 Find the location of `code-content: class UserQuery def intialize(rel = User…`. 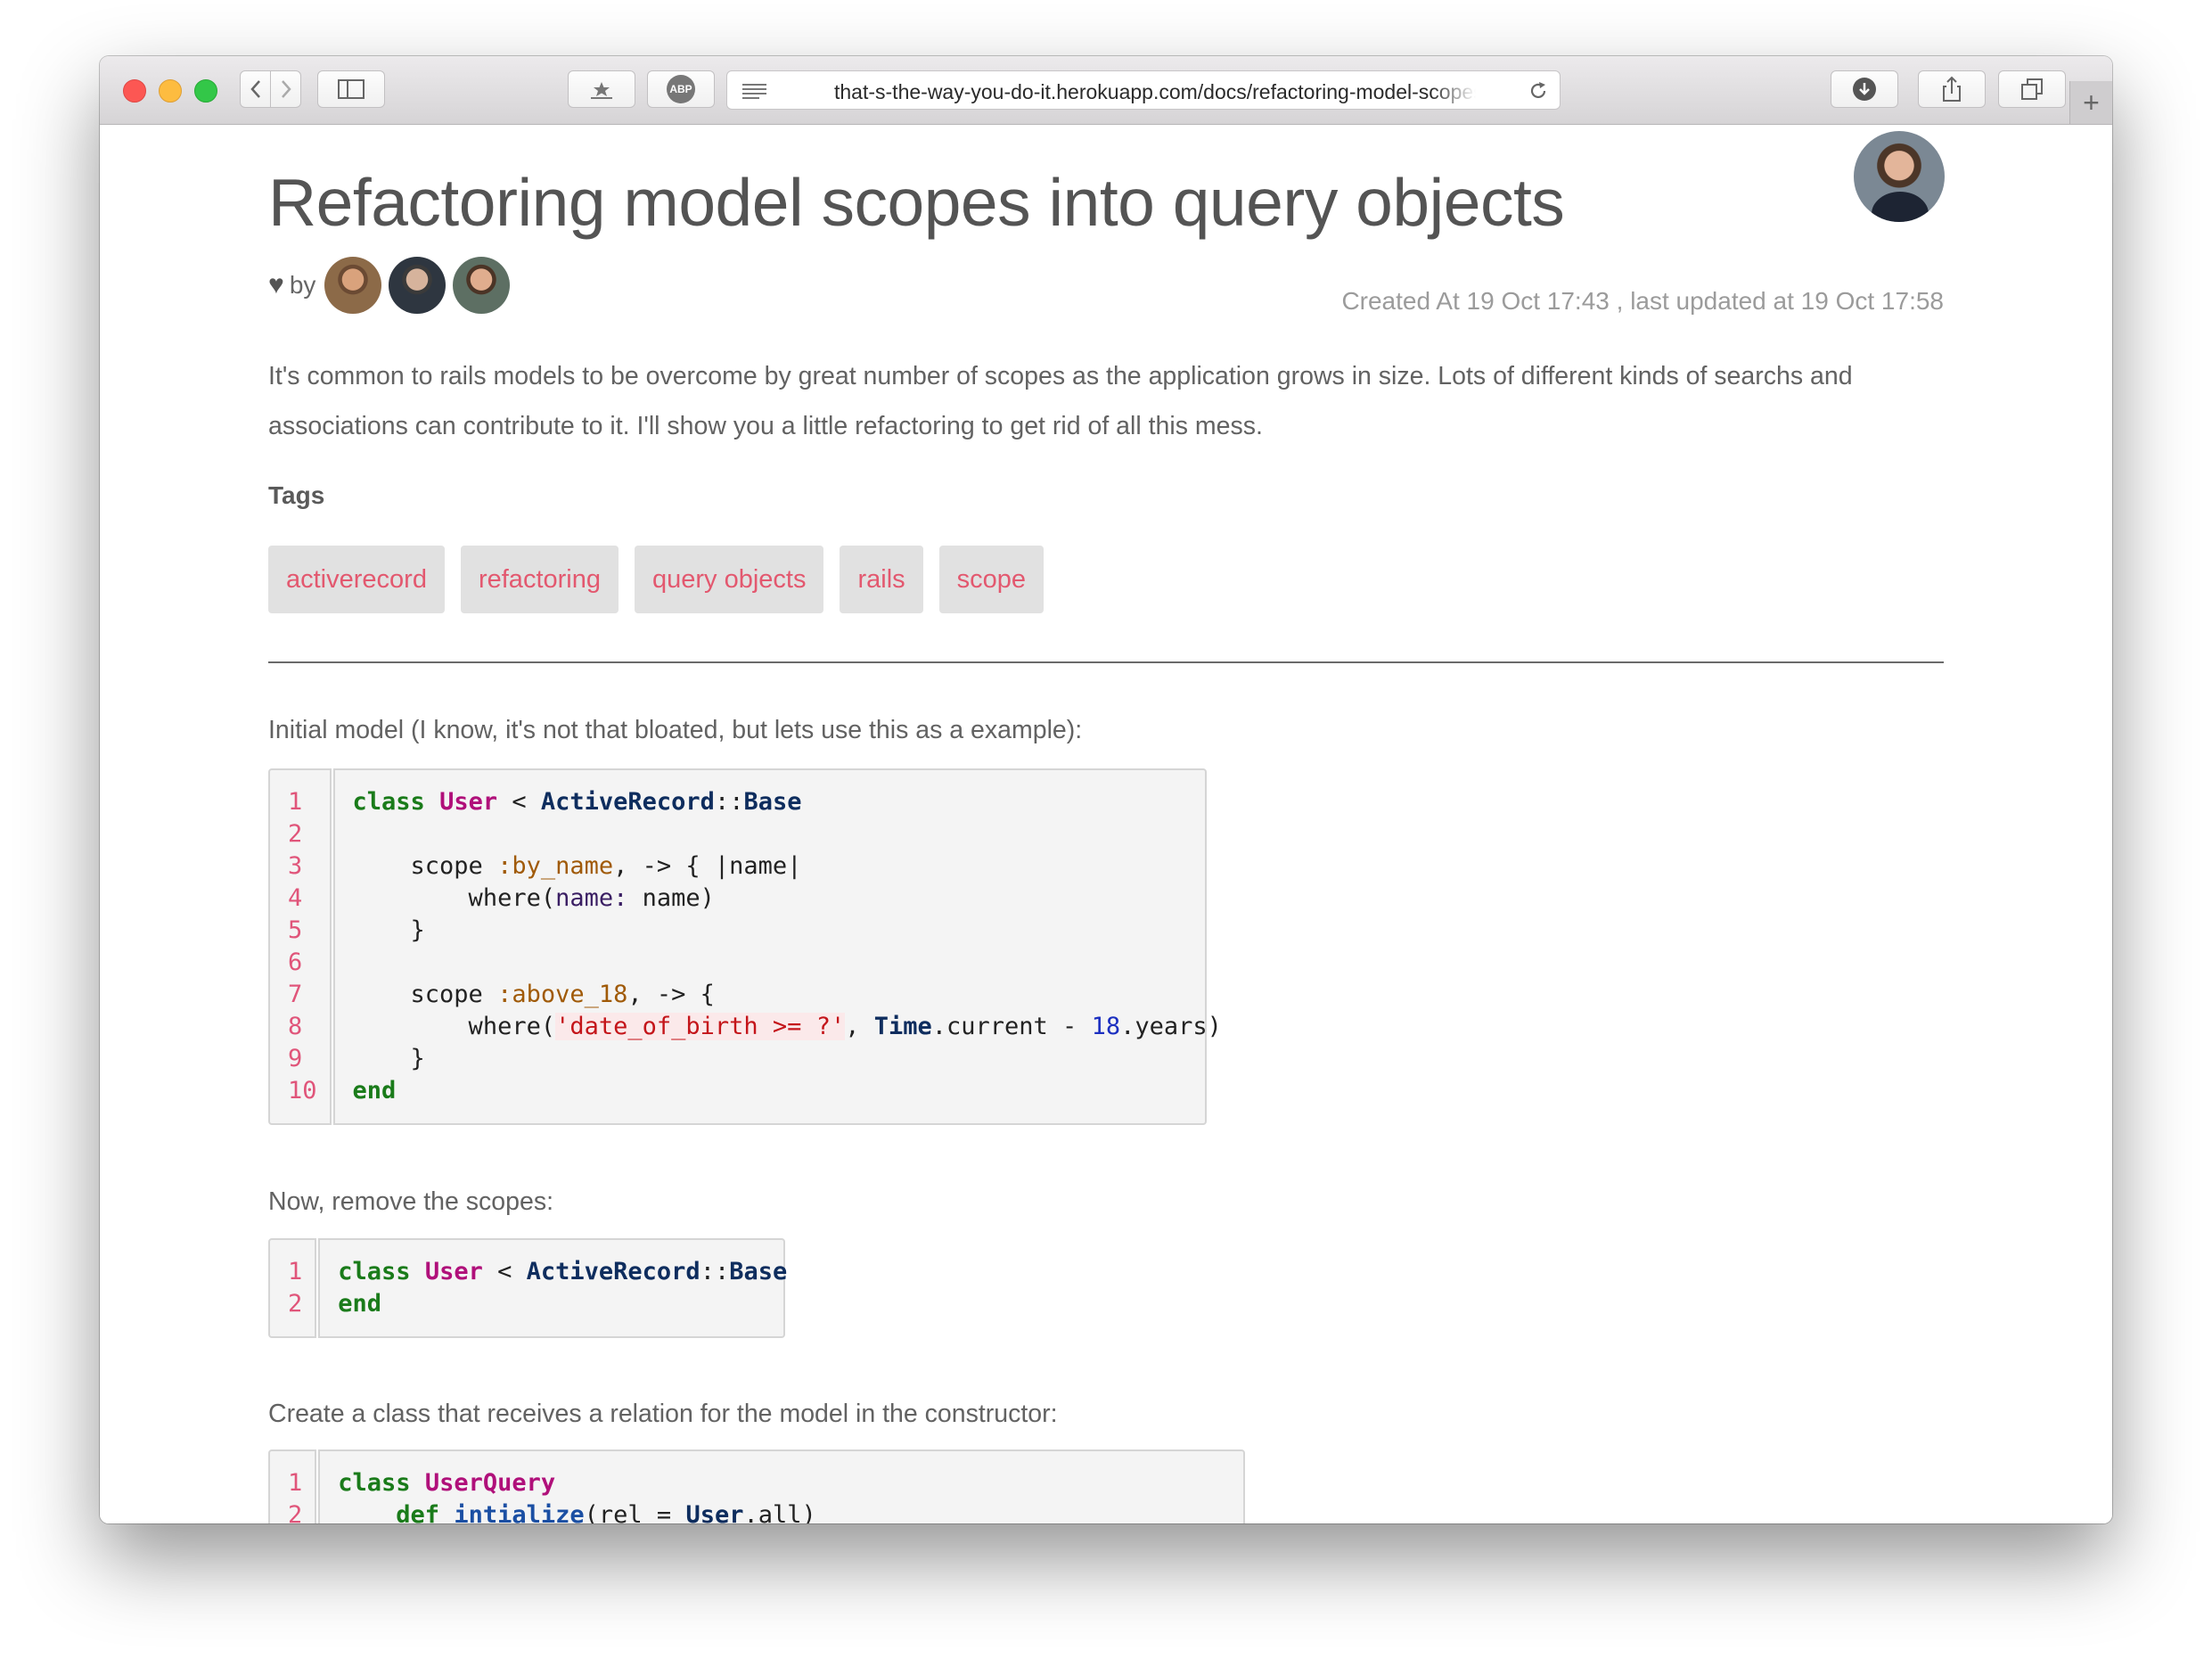

code-content: class UserQuery def intialize(rel = User… is located at coordinates (782, 1486).